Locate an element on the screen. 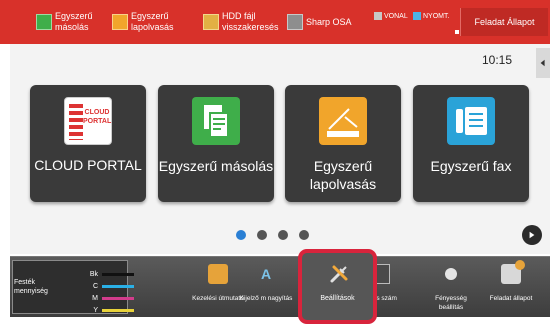 This screenshot has height=327, width=550. tile-label: Egyszerű lapolvasás is located at coordinates (343, 175).